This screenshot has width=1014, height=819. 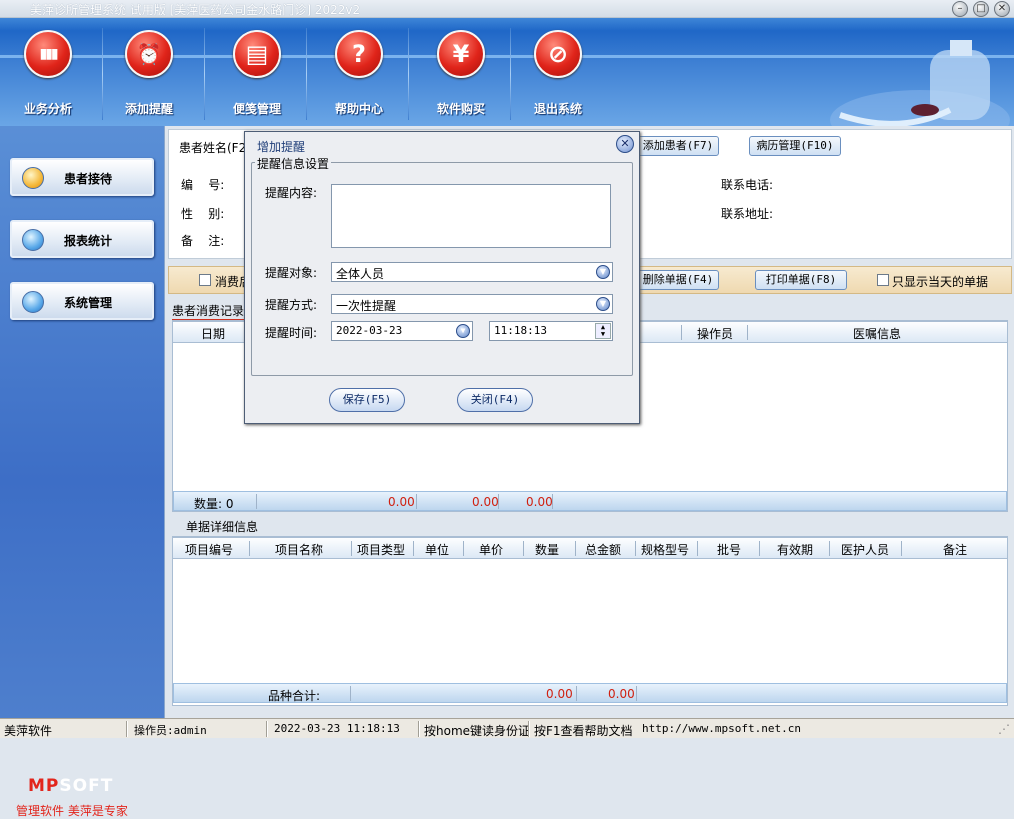 I want to click on clock-icon: ⏰, so click(x=149, y=54).